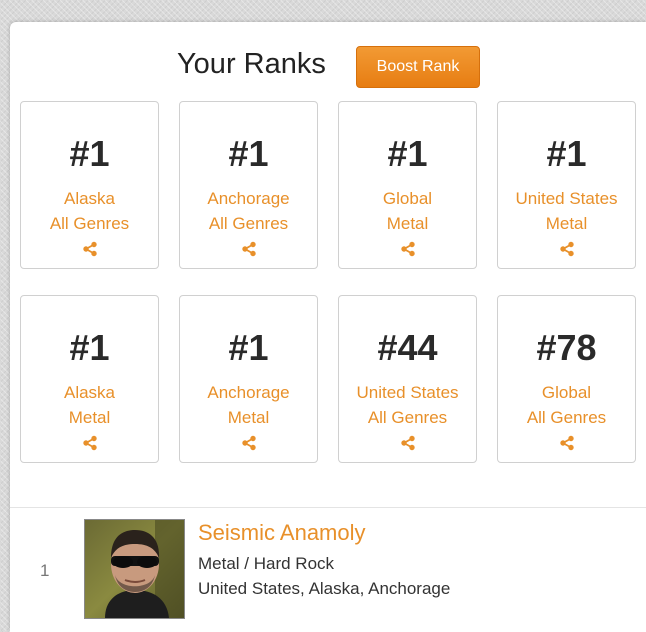  What do you see at coordinates (407, 347) in the screenshot?
I see `rank-value: #44` at bounding box center [407, 347].